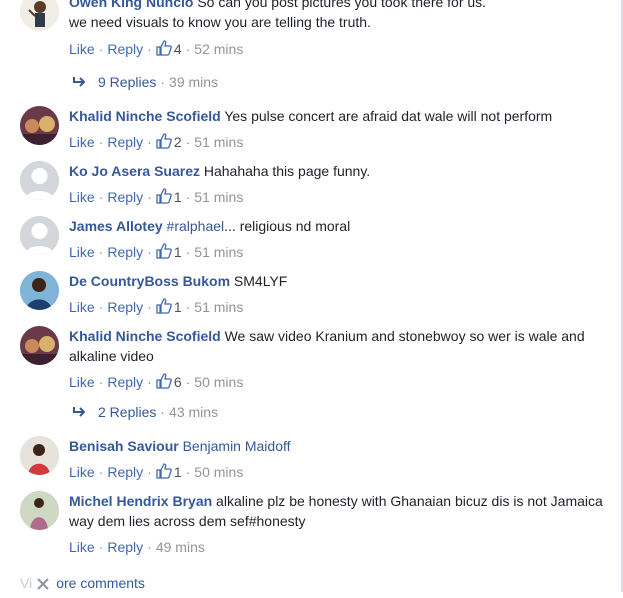 This screenshot has width=623, height=598. What do you see at coordinates (124, 446) in the screenshot?
I see `comment-author: Benisah Saviour` at bounding box center [124, 446].